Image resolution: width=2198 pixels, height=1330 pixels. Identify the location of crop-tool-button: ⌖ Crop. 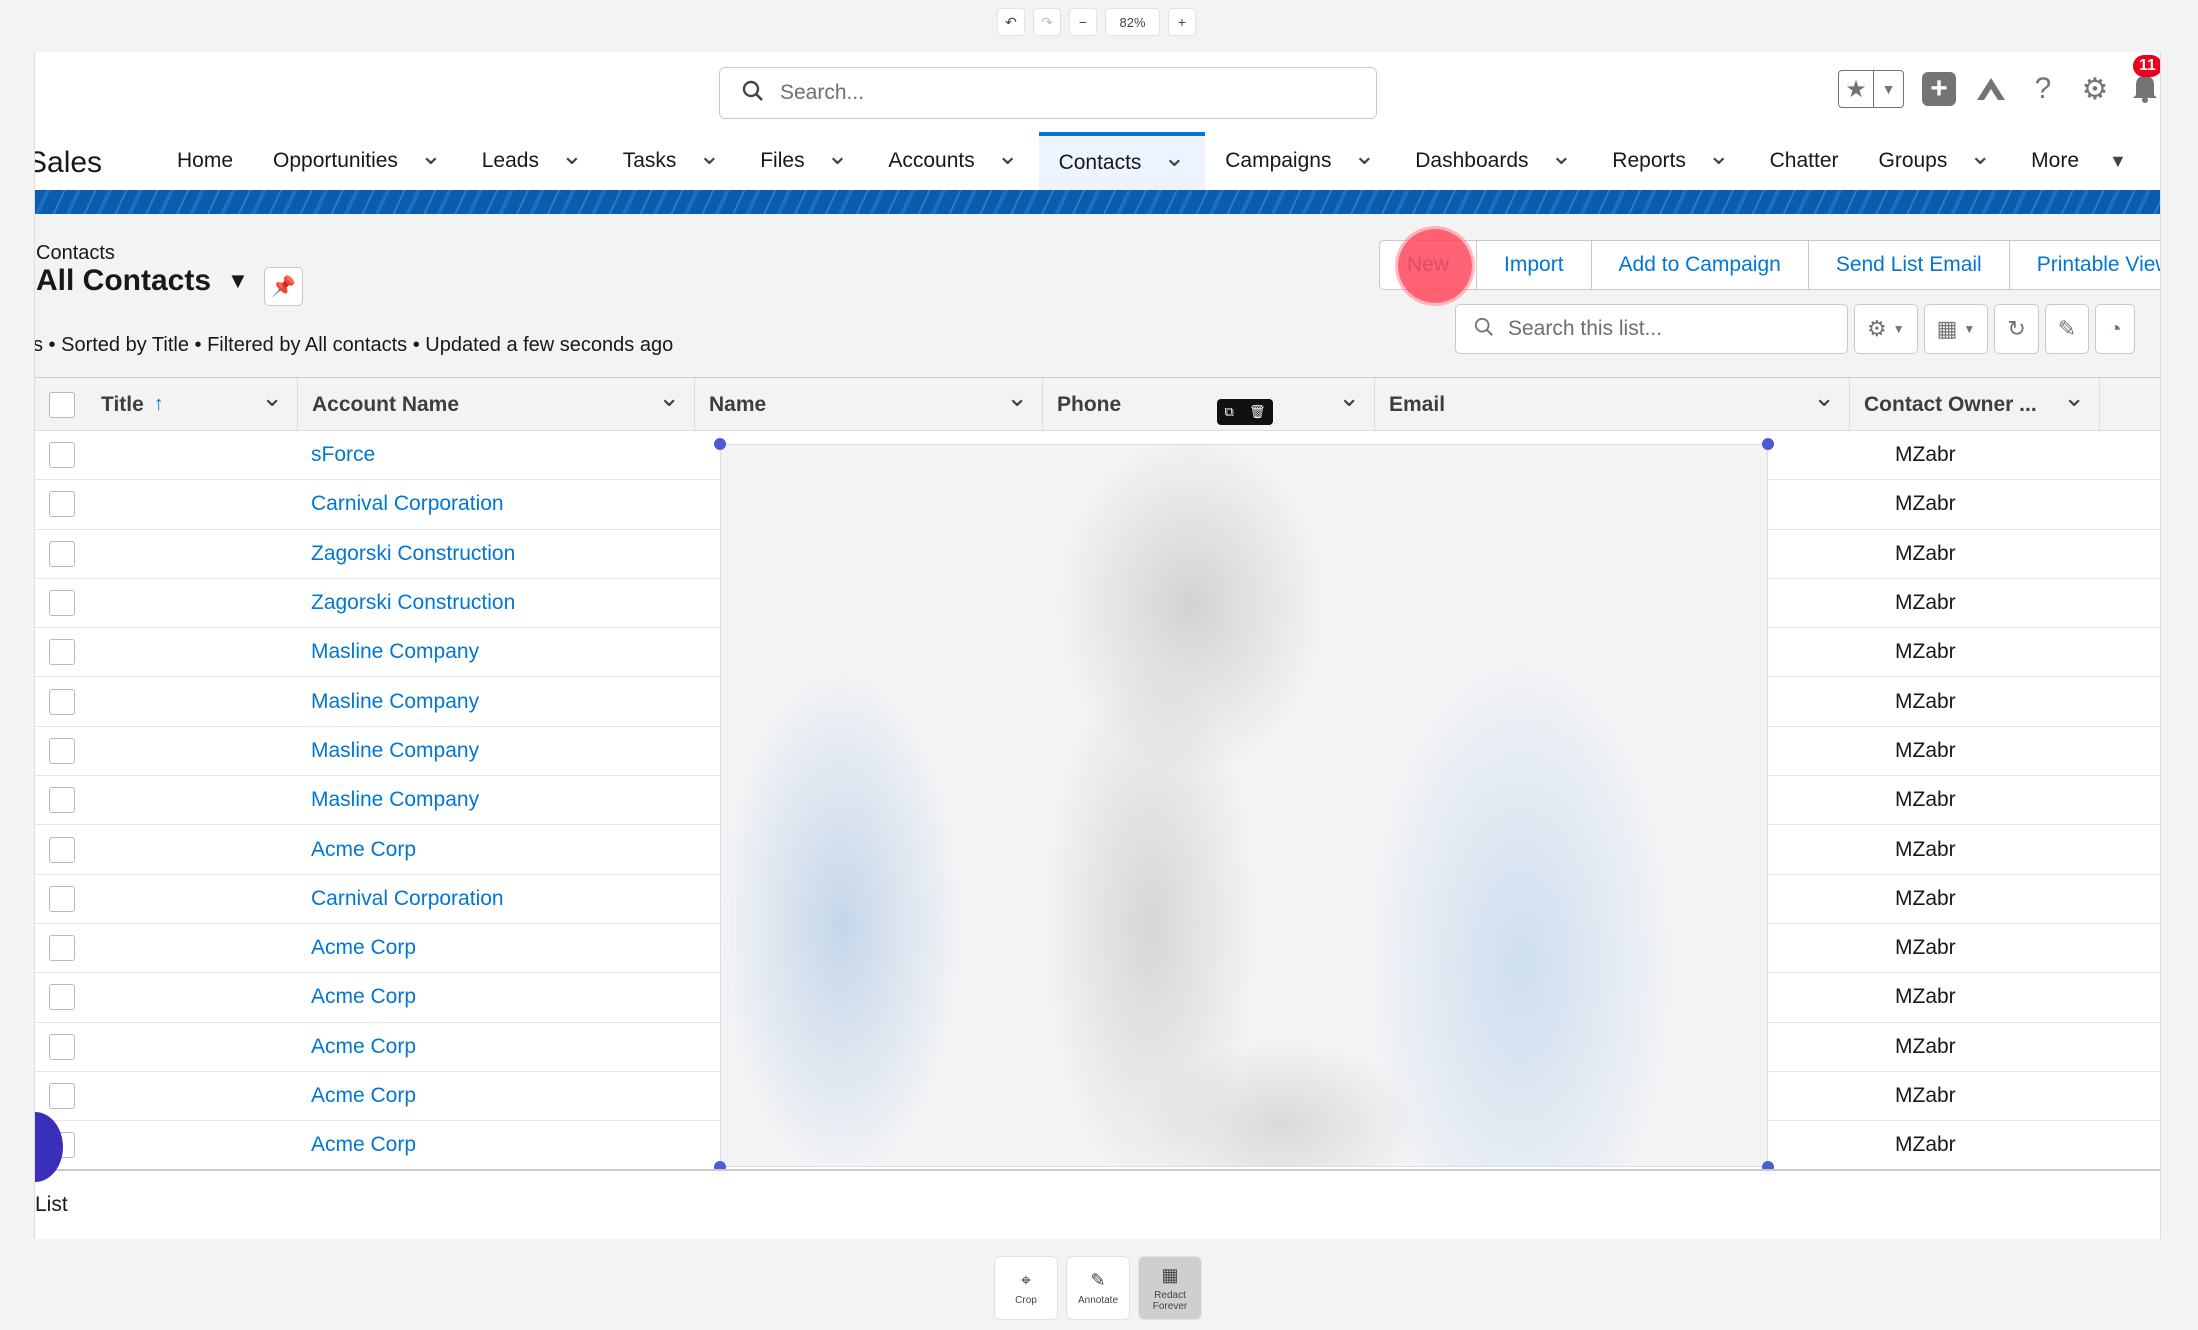
(1026, 1288).